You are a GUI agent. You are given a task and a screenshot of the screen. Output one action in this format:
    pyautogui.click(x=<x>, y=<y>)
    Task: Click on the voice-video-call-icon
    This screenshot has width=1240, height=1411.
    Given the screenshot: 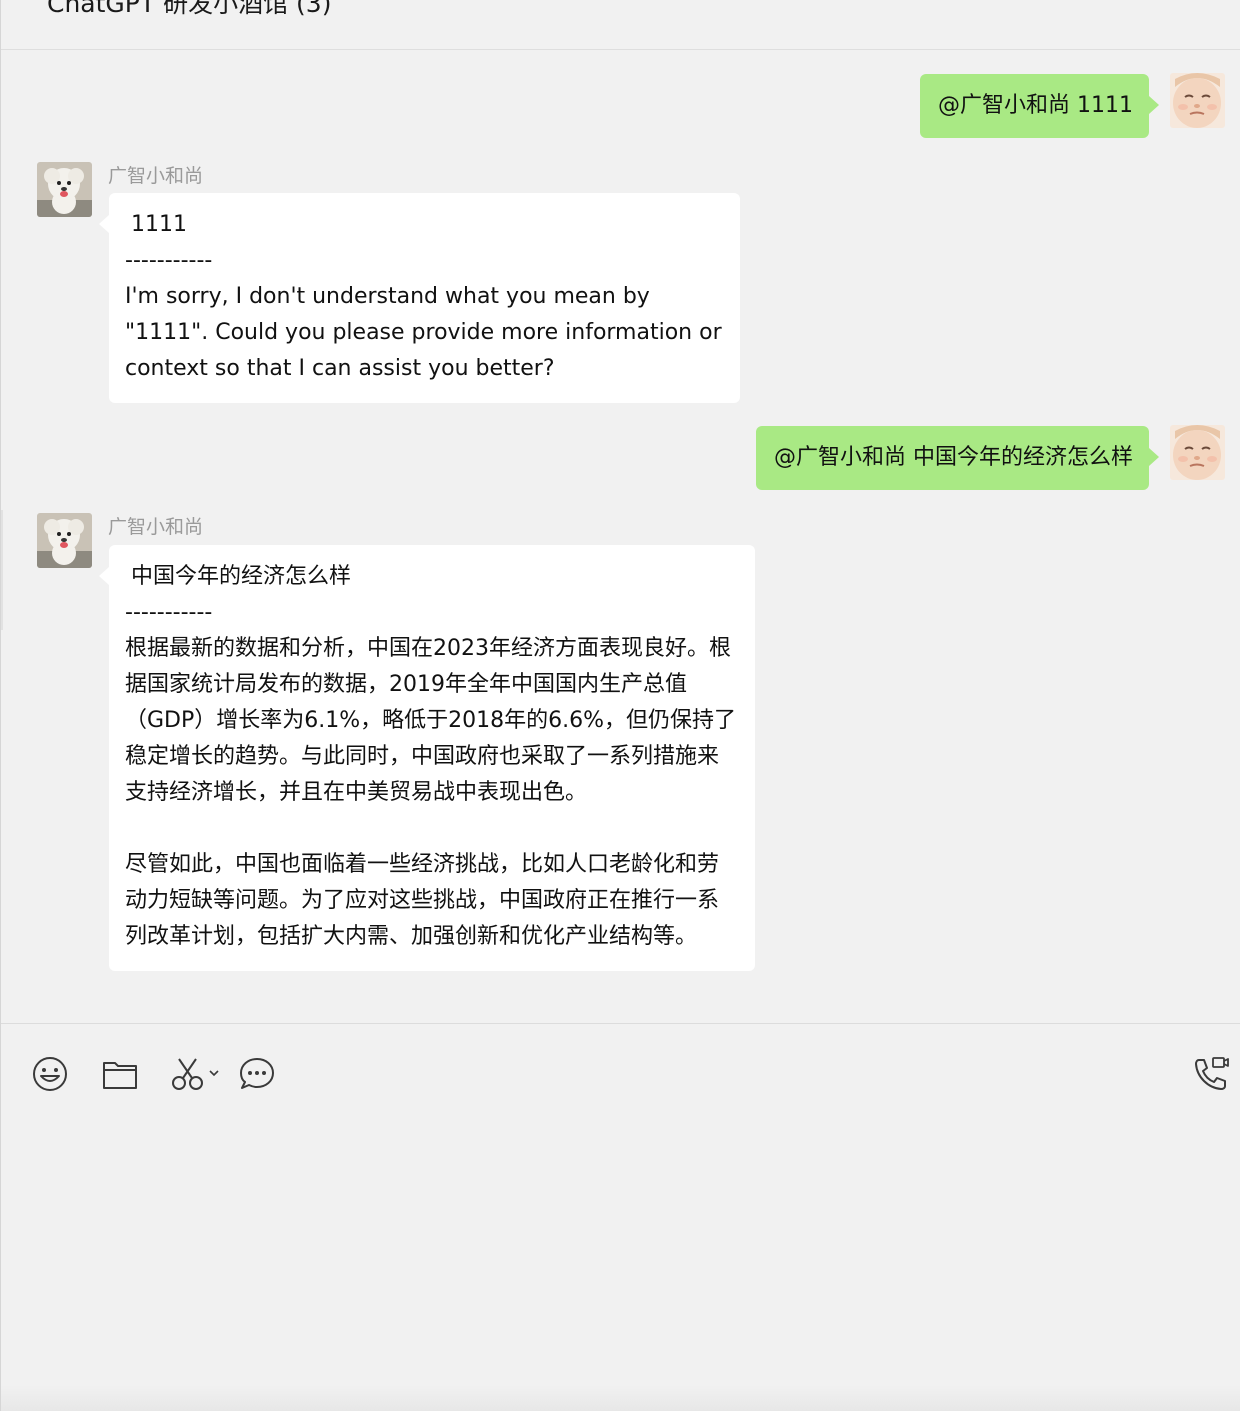 What is the action you would take?
    pyautogui.click(x=1211, y=1074)
    